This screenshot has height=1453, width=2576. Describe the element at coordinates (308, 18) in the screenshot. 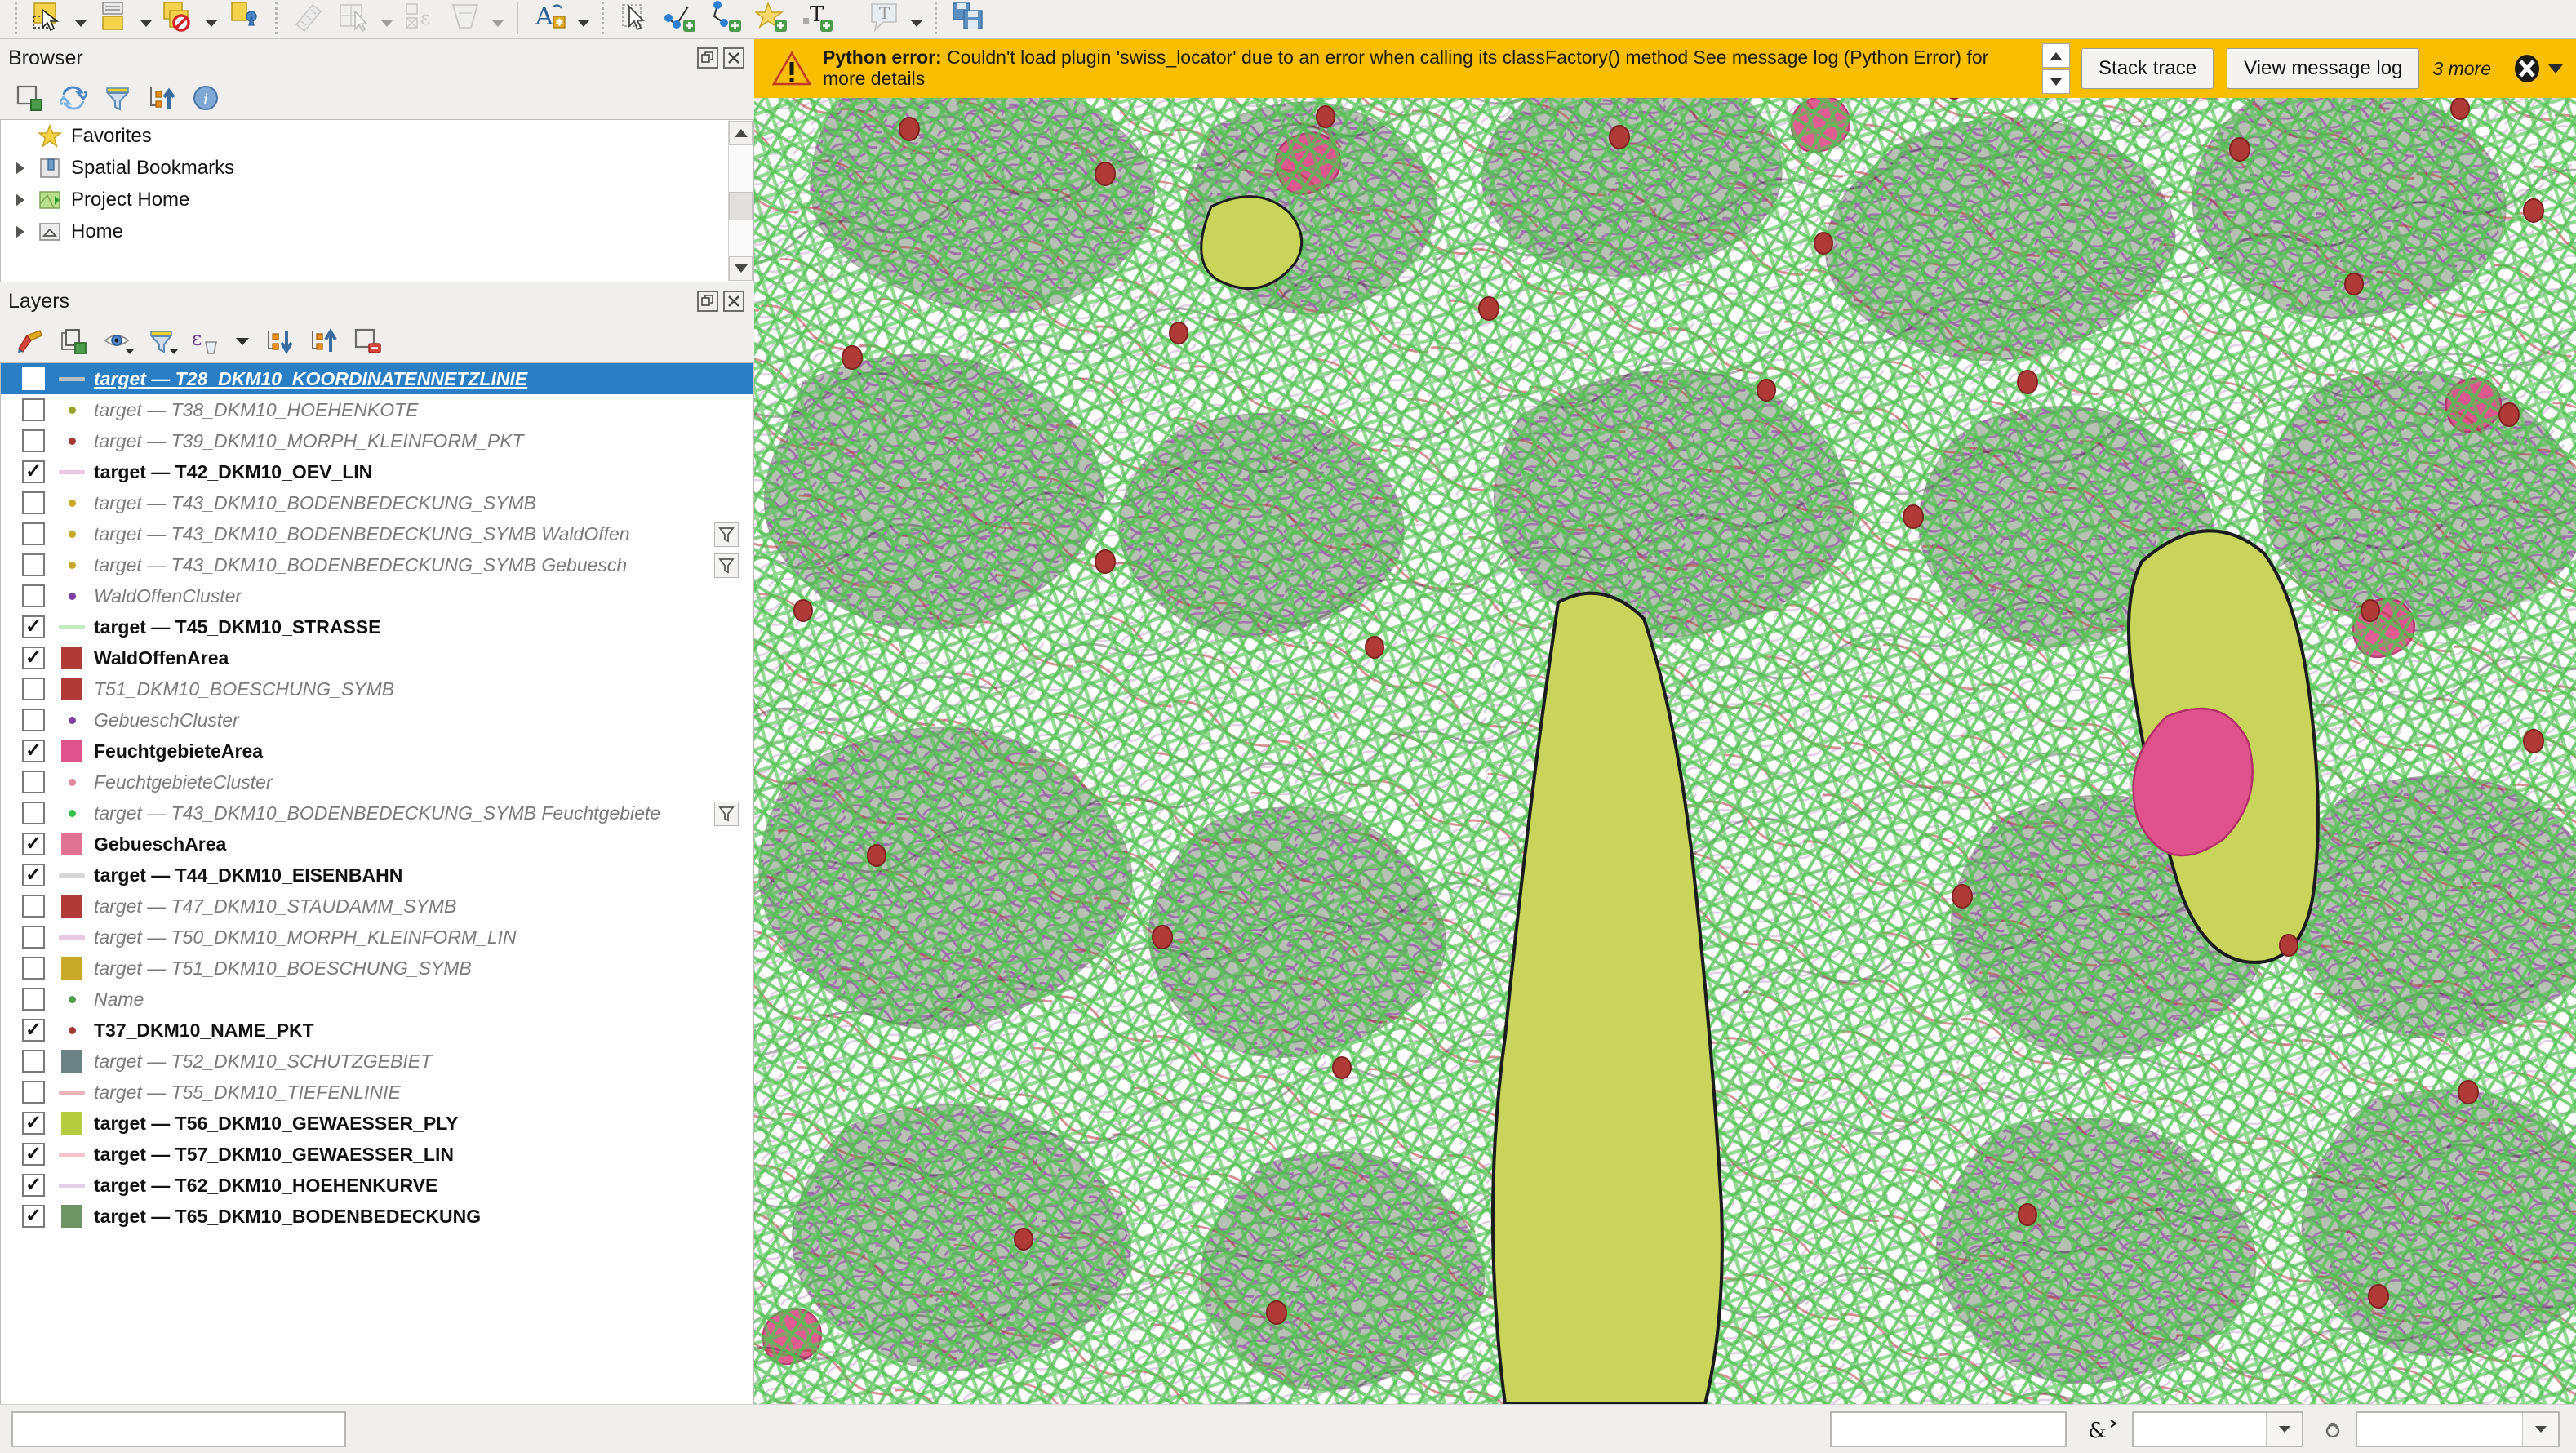

I see `measure-line-tool` at that location.